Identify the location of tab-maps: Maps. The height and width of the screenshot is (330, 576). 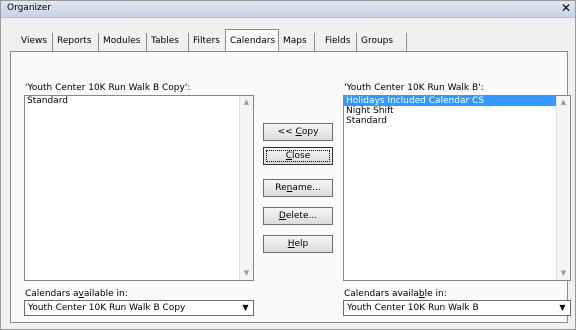
(297, 42).